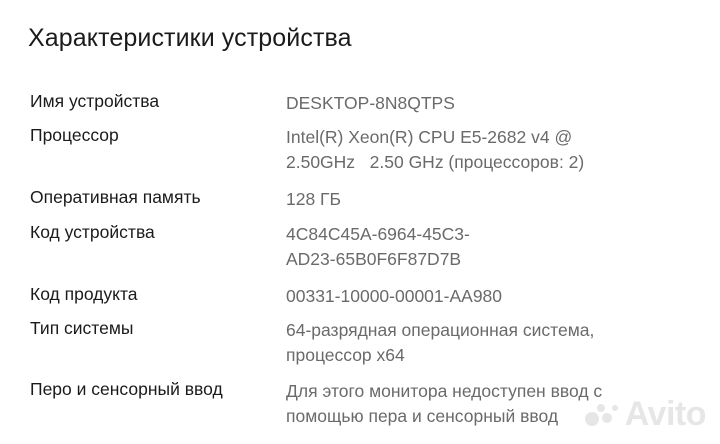 The width and height of the screenshot is (720, 444). Describe the element at coordinates (345, 355) in the screenshot. I see `spec-value-line: процессор x64` at that location.